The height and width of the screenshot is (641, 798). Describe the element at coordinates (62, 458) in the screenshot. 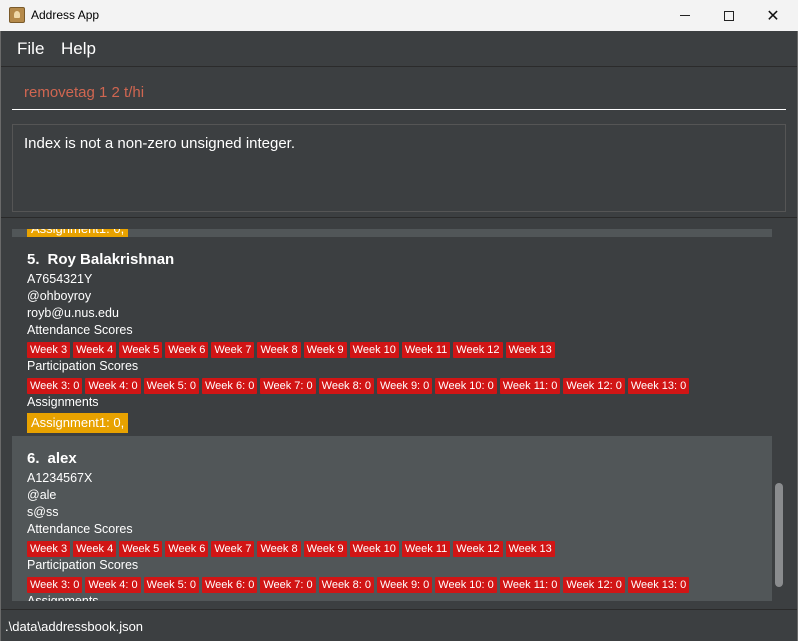

I see `person-name: alex` at that location.